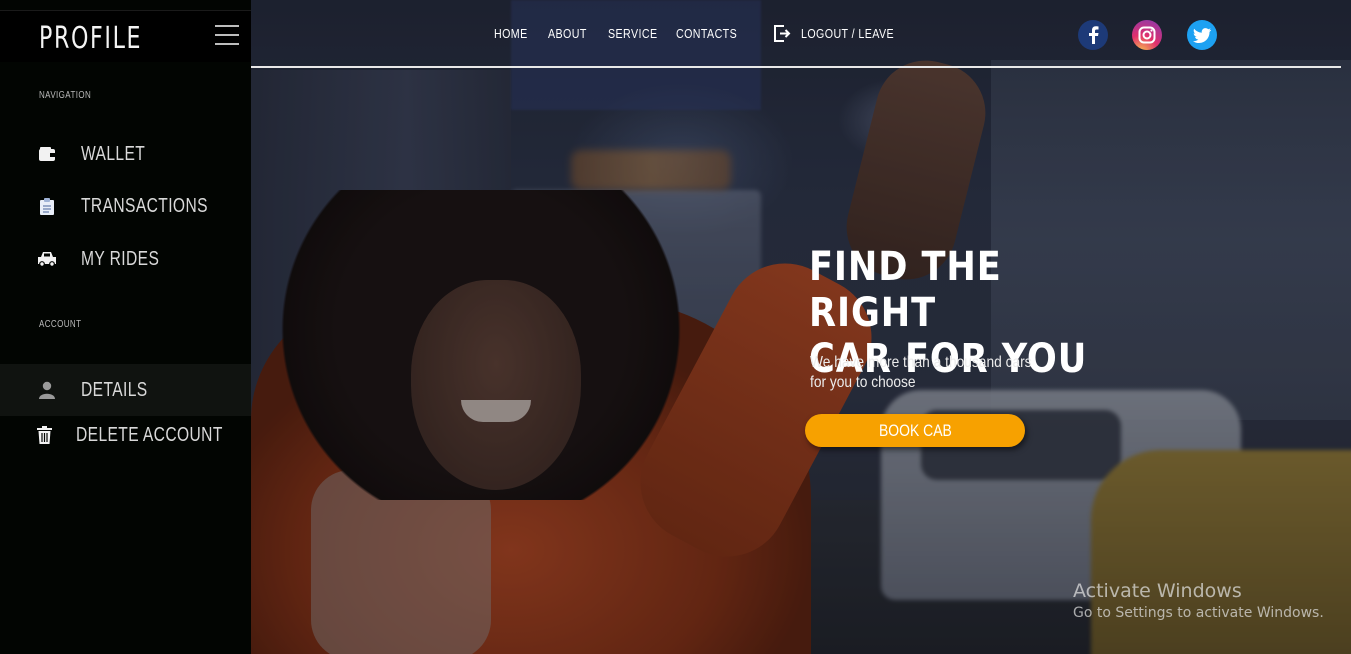  I want to click on hamburger-icon, so click(227, 36).